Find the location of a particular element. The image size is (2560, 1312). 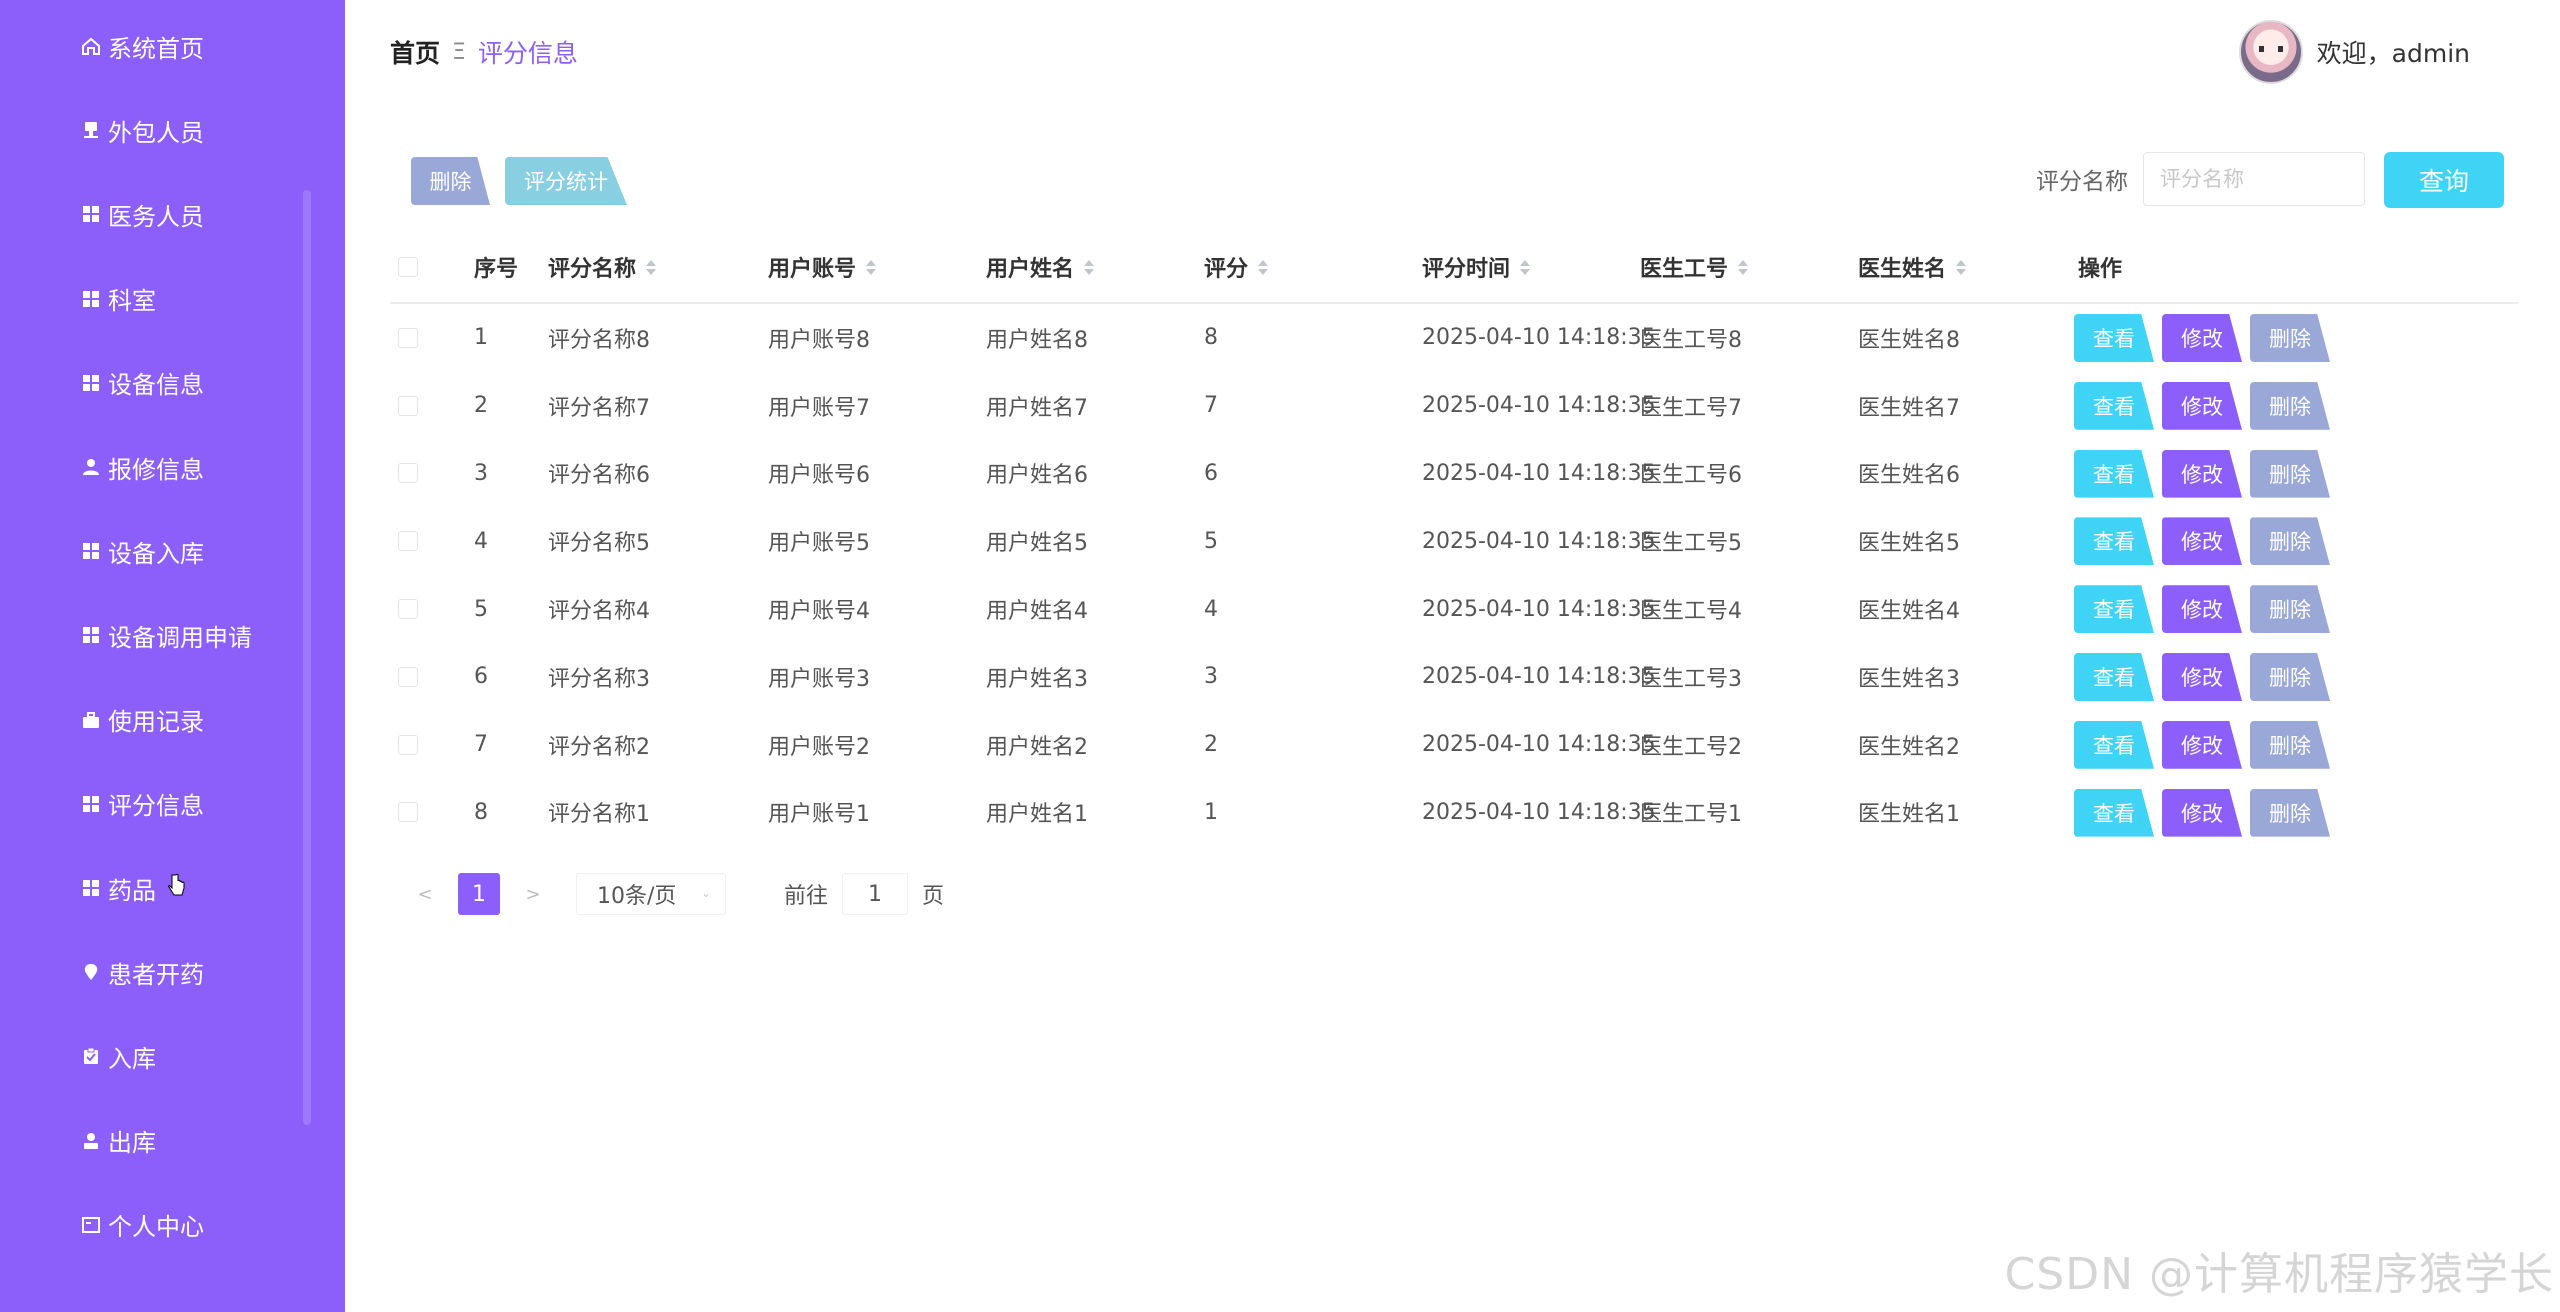

breadcrumb-separator-icon: Ξ is located at coordinates (459, 52).